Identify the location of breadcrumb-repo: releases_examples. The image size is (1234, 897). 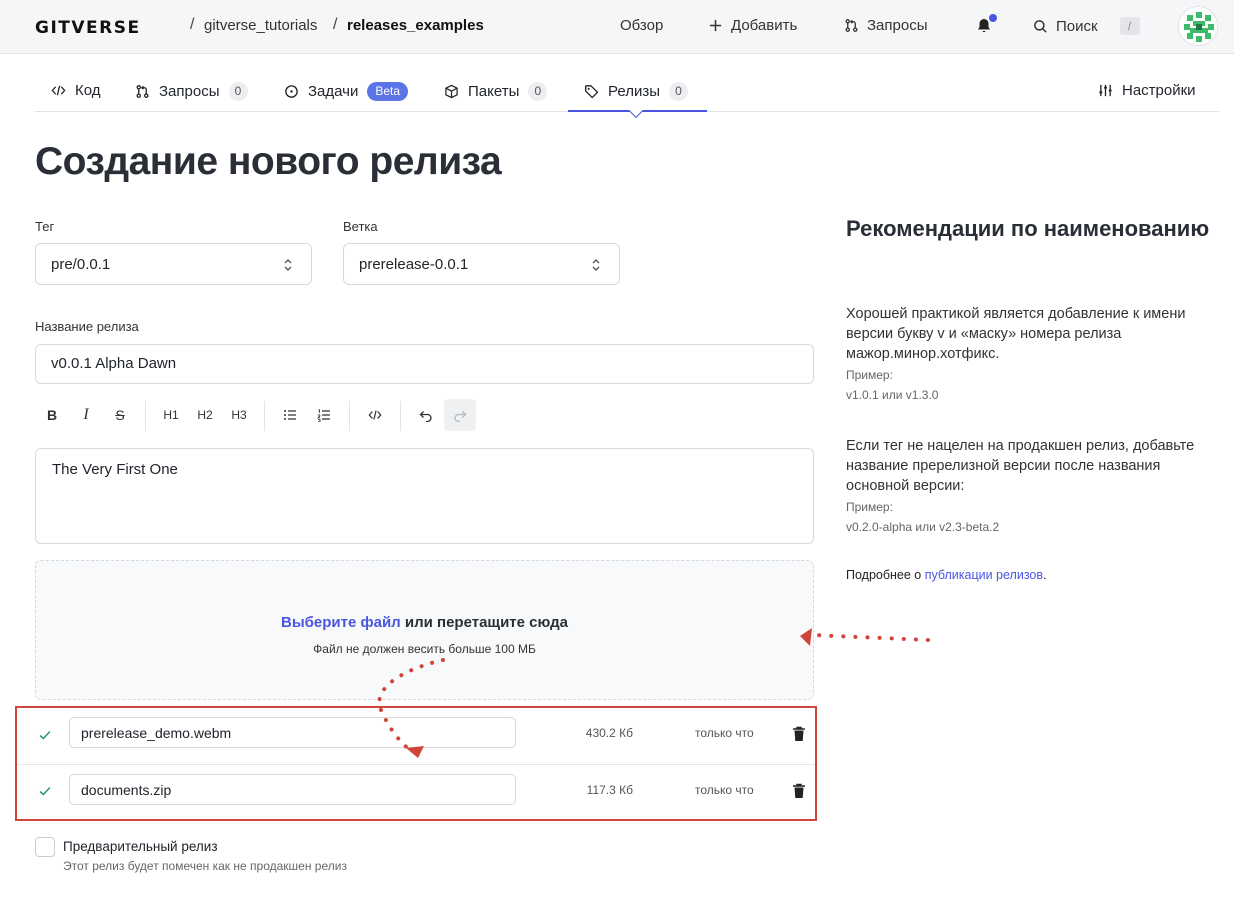
(415, 25).